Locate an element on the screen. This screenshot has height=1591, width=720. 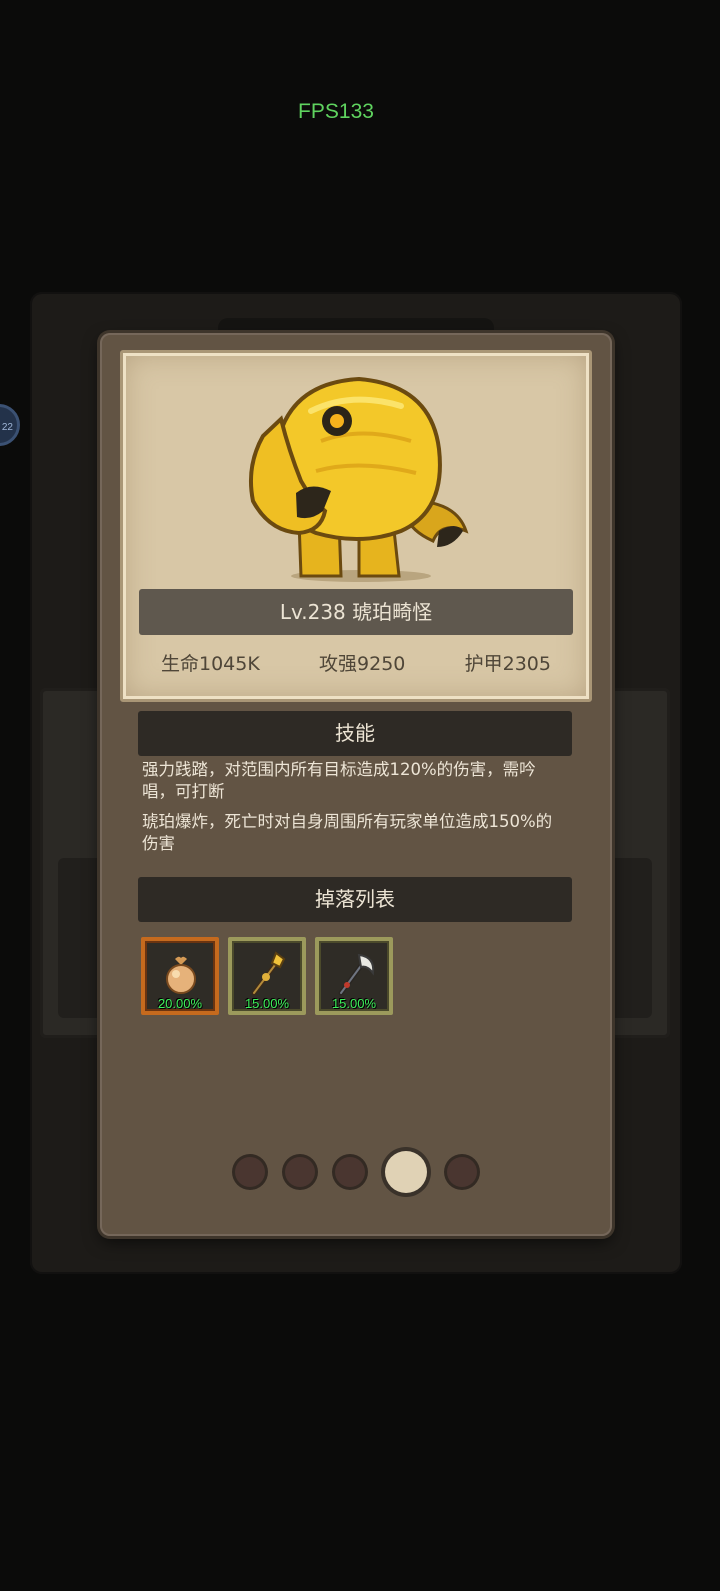
scepter-icon is located at coordinates (268, 973).